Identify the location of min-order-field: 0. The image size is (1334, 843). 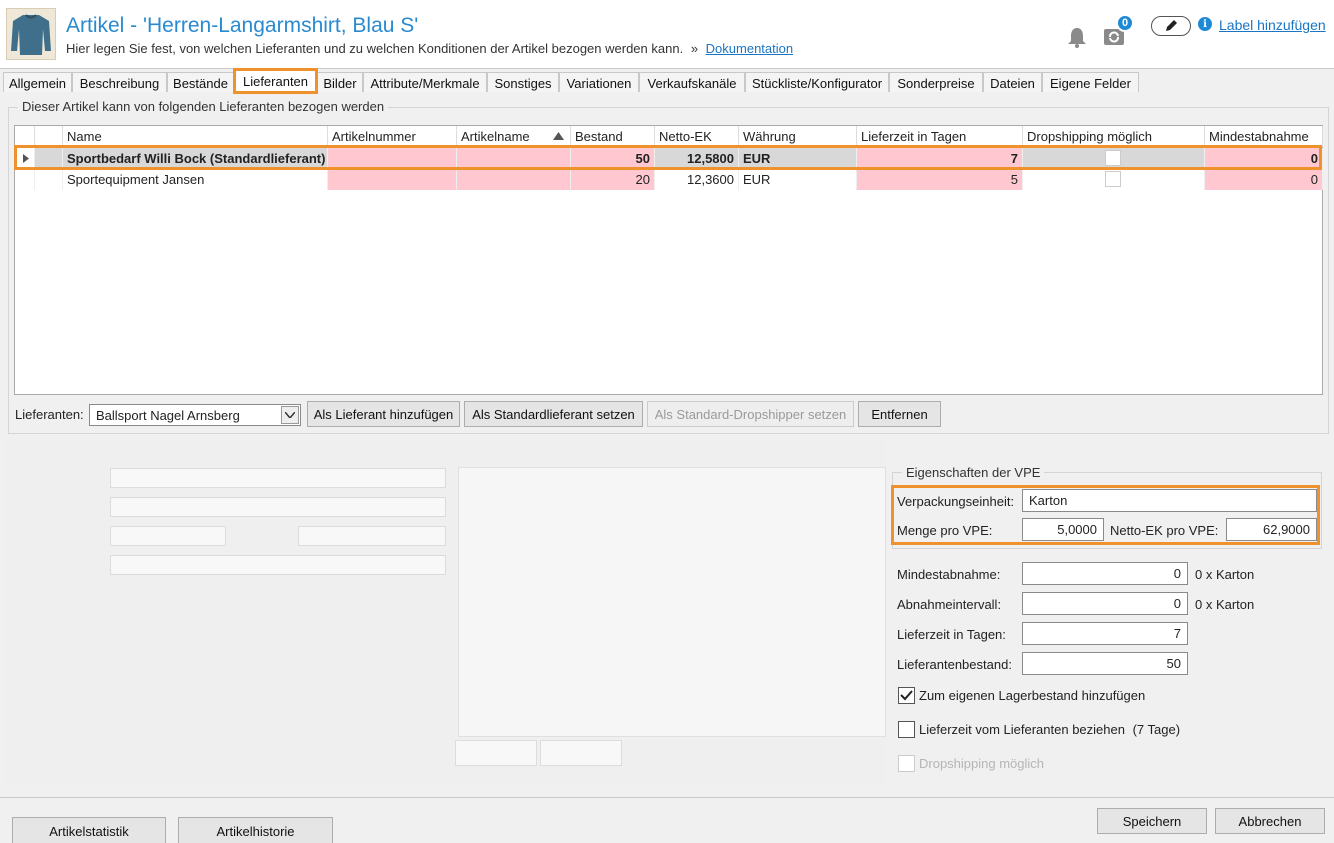
(1105, 573).